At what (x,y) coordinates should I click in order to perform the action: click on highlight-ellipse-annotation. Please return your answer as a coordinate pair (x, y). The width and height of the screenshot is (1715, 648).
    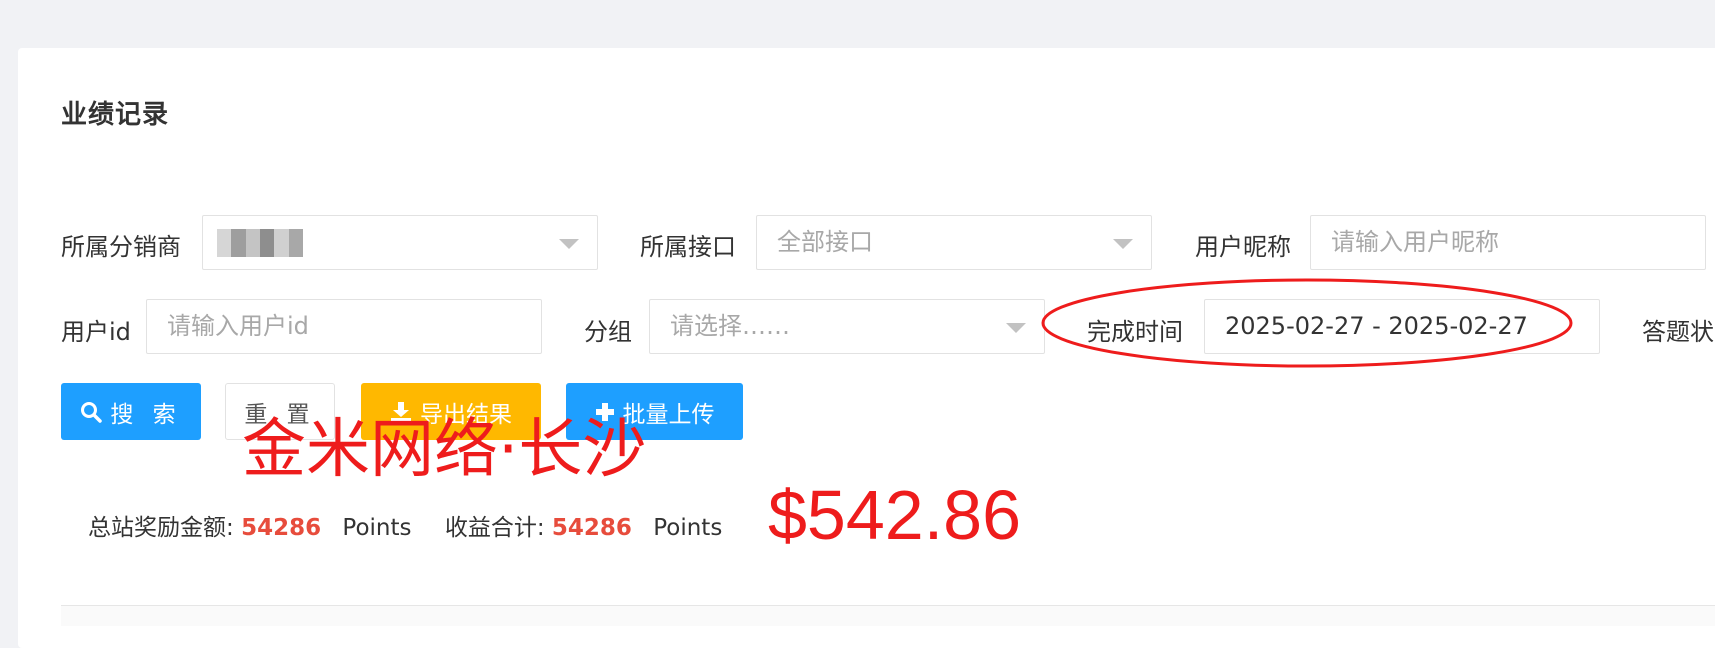
    Looking at the image, I should click on (1307, 323).